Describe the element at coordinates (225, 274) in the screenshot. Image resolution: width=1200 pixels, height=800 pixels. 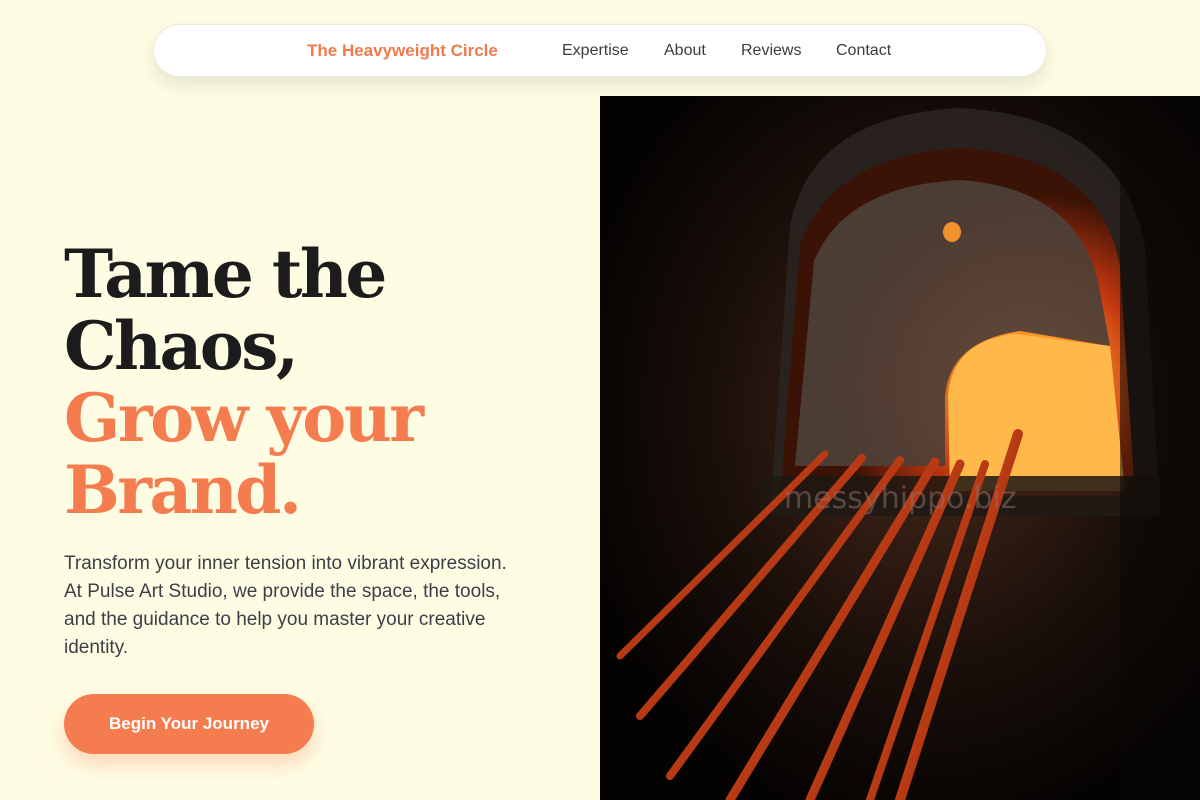
I see `headline-line-1: Tame the` at that location.